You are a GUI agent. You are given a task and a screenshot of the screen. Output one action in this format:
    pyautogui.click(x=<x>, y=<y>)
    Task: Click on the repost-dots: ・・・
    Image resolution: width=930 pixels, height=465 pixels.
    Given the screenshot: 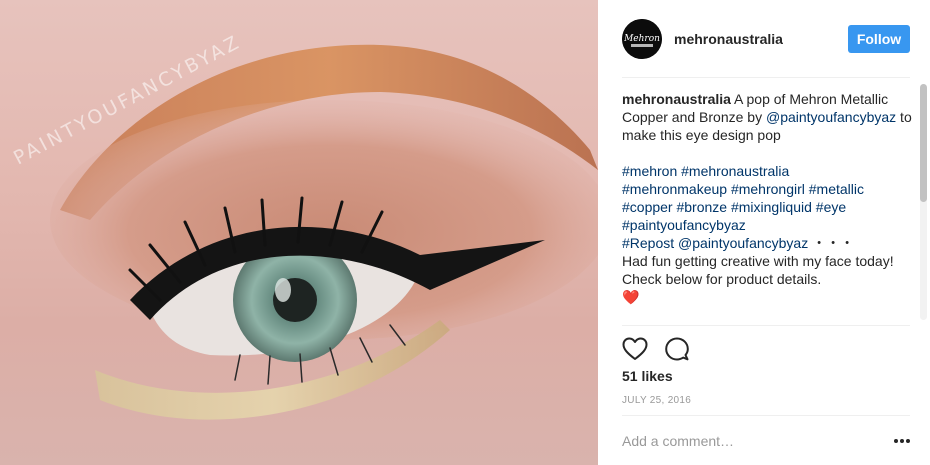 What is the action you would take?
    pyautogui.click(x=831, y=243)
    